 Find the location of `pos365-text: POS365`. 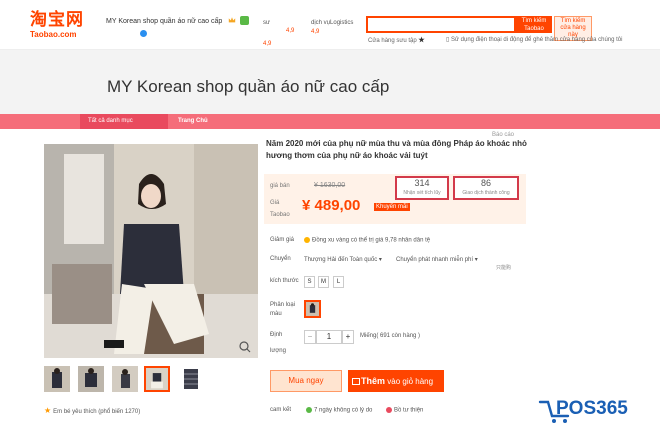

pos365-text: POS365 is located at coordinates (592, 408).